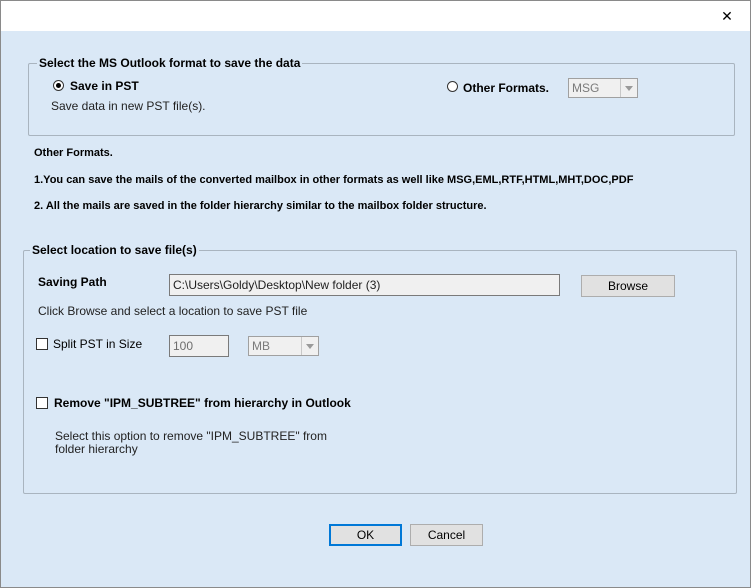  I want to click on saving-path-label: Saving Path, so click(72, 282).